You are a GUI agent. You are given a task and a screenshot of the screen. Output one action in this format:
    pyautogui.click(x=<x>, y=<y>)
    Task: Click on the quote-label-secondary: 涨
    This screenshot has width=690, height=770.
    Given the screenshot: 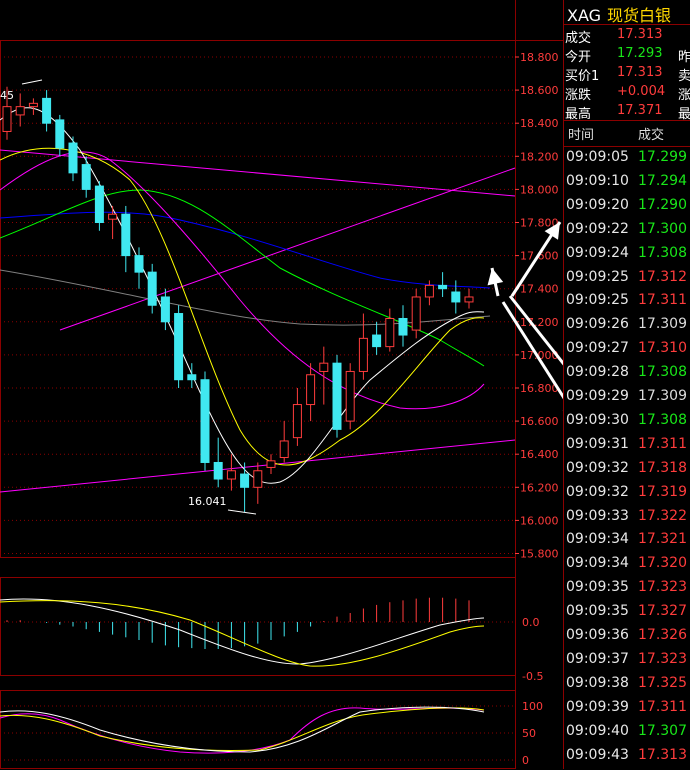 What is the action you would take?
    pyautogui.click(x=684, y=95)
    